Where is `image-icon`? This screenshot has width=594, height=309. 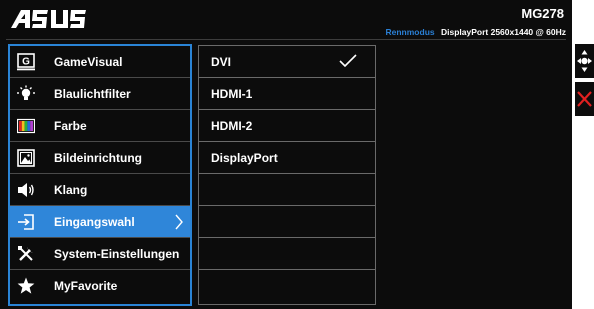 image-icon is located at coordinates (26, 158).